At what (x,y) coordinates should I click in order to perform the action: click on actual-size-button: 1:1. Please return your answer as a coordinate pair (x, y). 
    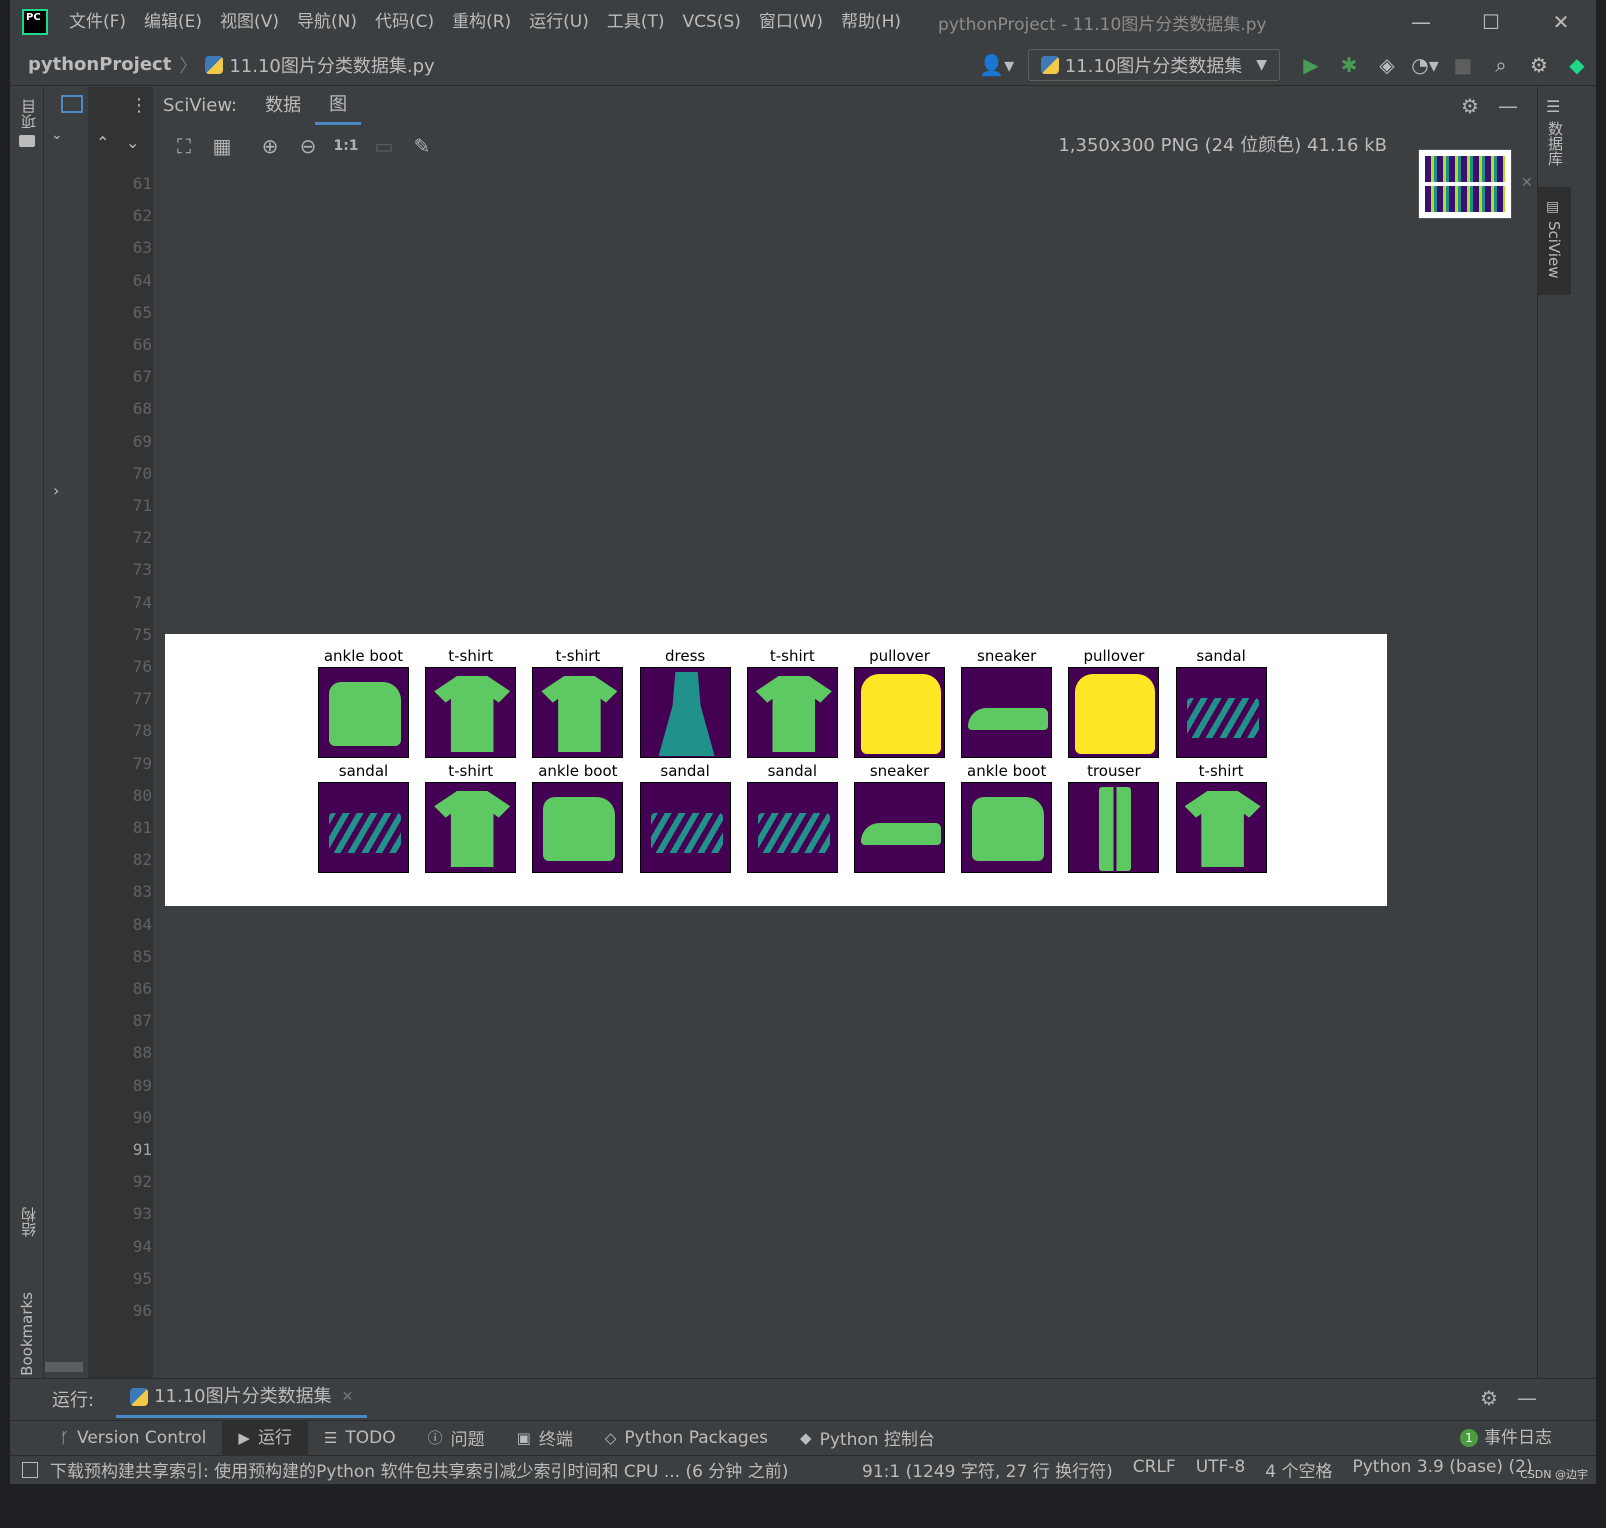
    Looking at the image, I should click on (346, 146).